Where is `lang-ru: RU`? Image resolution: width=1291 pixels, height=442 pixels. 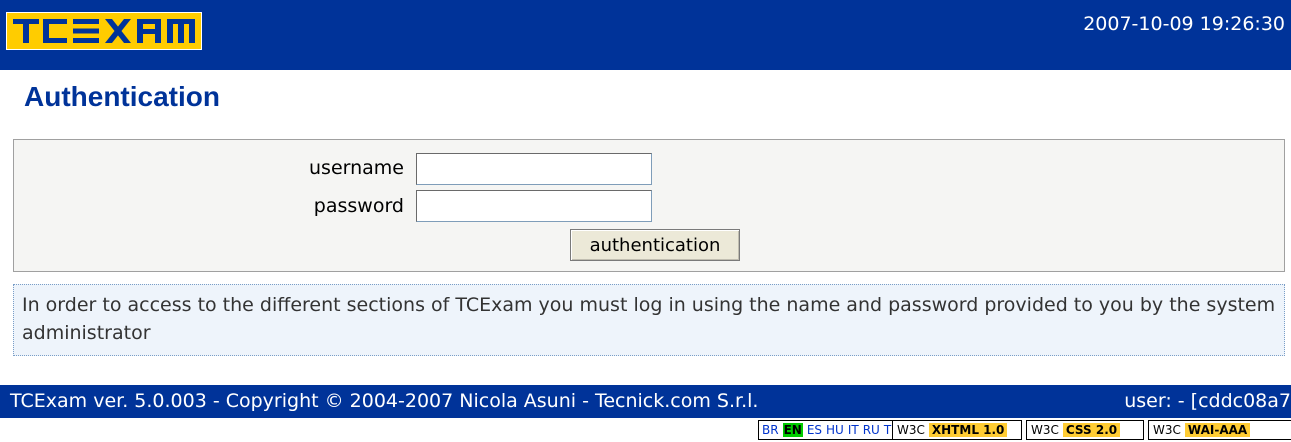
lang-ru: RU is located at coordinates (871, 430).